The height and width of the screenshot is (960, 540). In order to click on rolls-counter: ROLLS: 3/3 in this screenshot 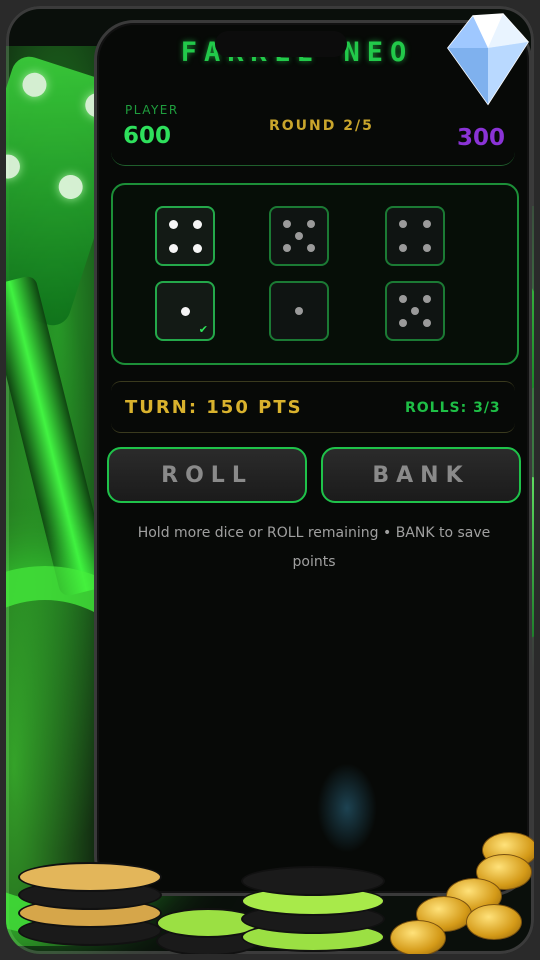, I will do `click(453, 408)`.